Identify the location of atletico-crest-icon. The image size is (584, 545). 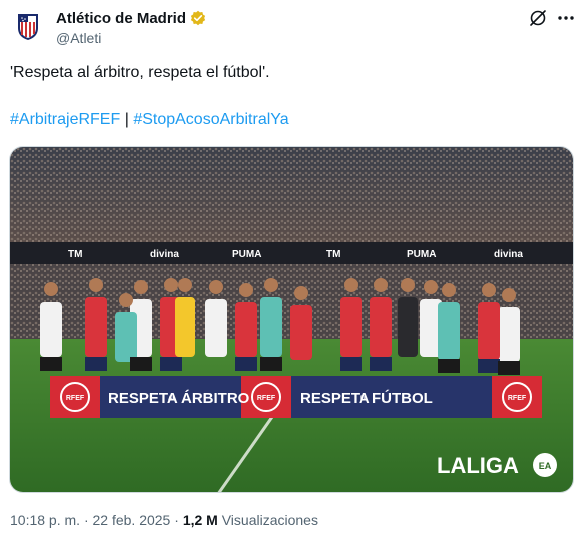
(28, 27).